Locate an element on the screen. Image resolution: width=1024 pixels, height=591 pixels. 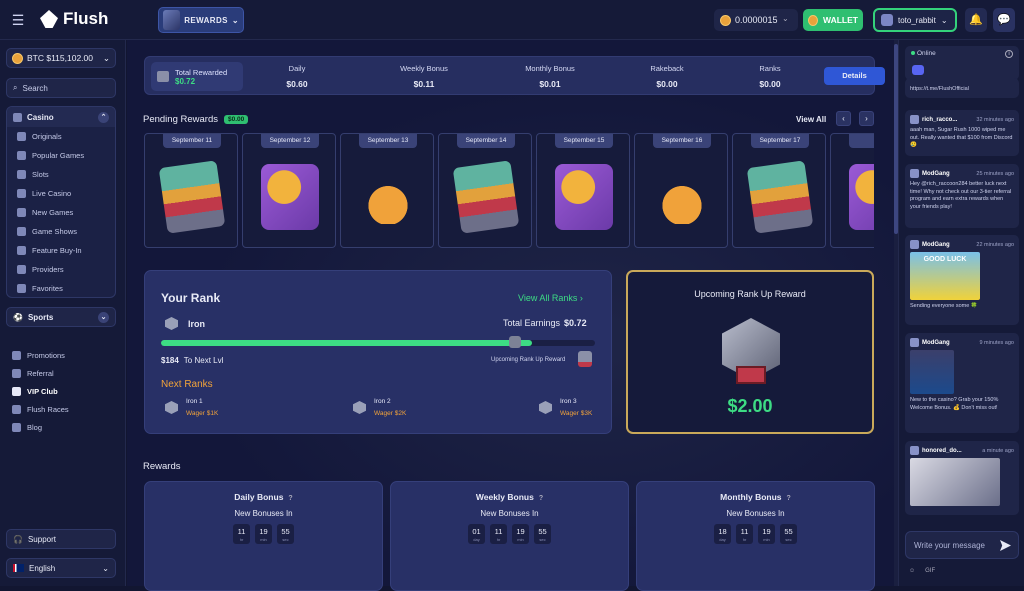
pending-reward-card: September 16 is located at coordinates (681, 190).